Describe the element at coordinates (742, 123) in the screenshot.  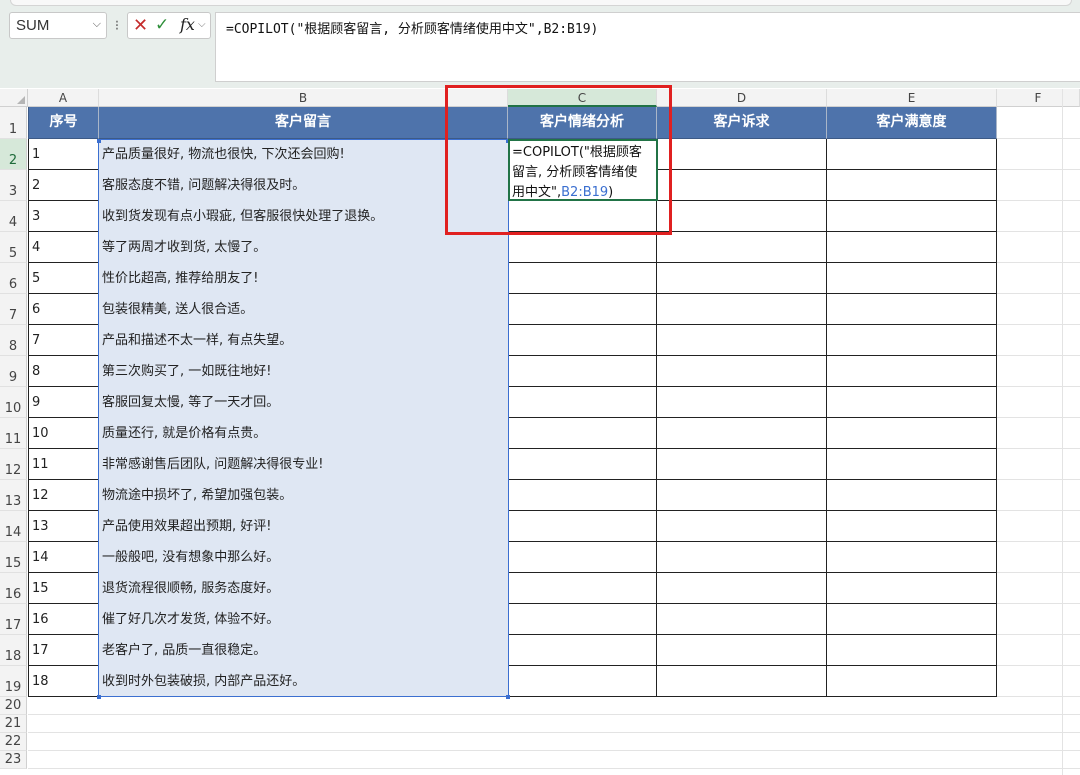
I see `header-cell-d: 客户诉求` at that location.